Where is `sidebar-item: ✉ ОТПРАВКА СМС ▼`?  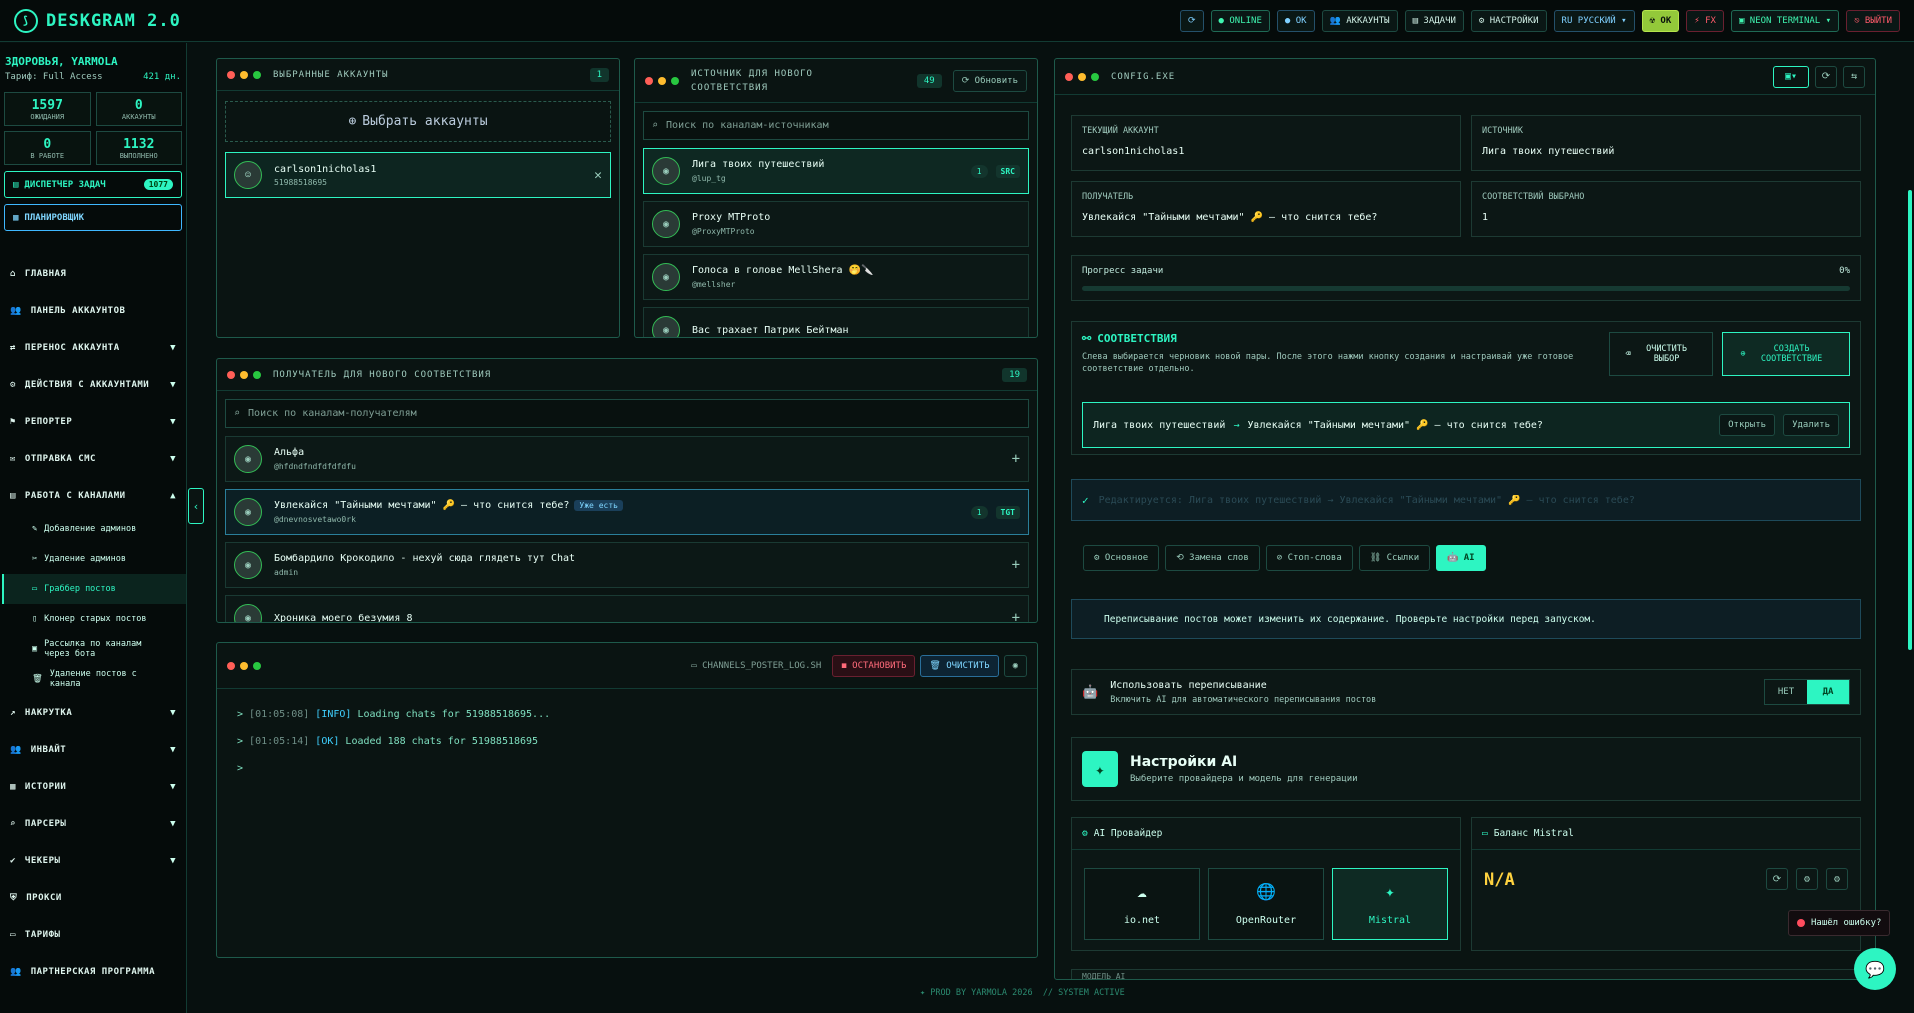 sidebar-item: ✉ ОТПРАВКА СМС ▼ is located at coordinates (93, 458).